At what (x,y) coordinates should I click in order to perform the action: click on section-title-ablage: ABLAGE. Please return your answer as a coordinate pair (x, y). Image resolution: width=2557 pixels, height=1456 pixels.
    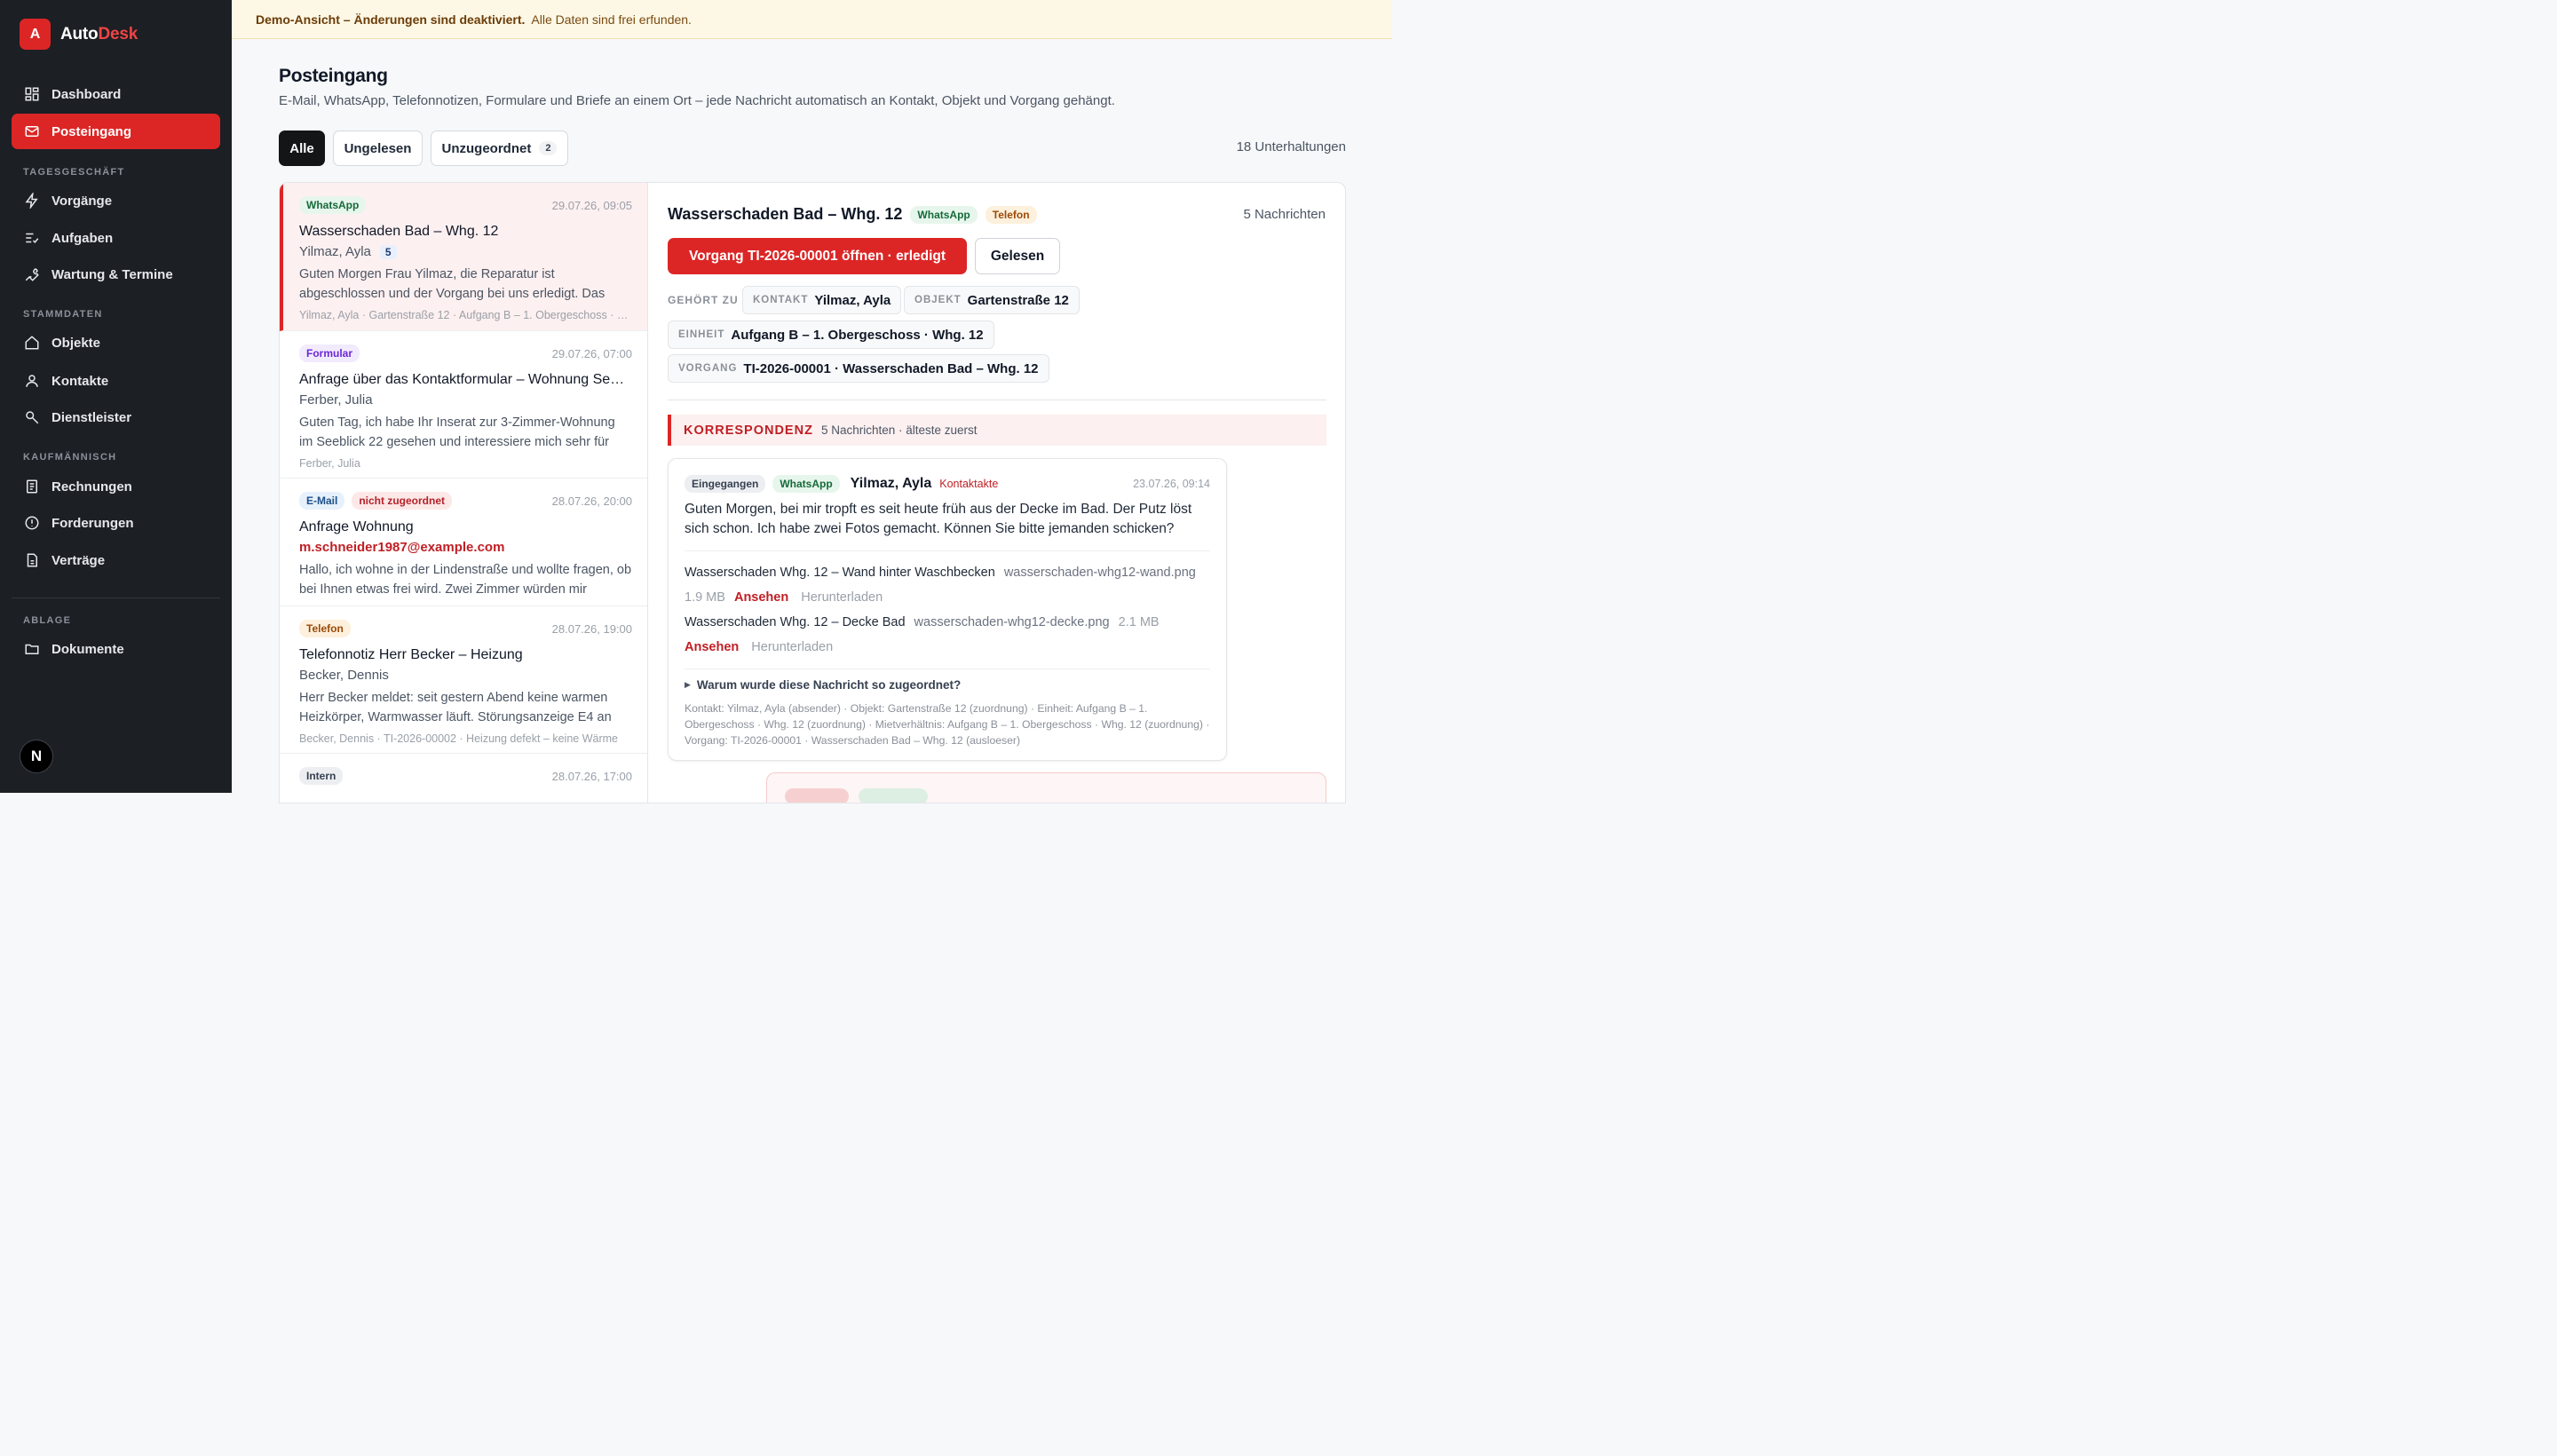
    Looking at the image, I should click on (47, 620).